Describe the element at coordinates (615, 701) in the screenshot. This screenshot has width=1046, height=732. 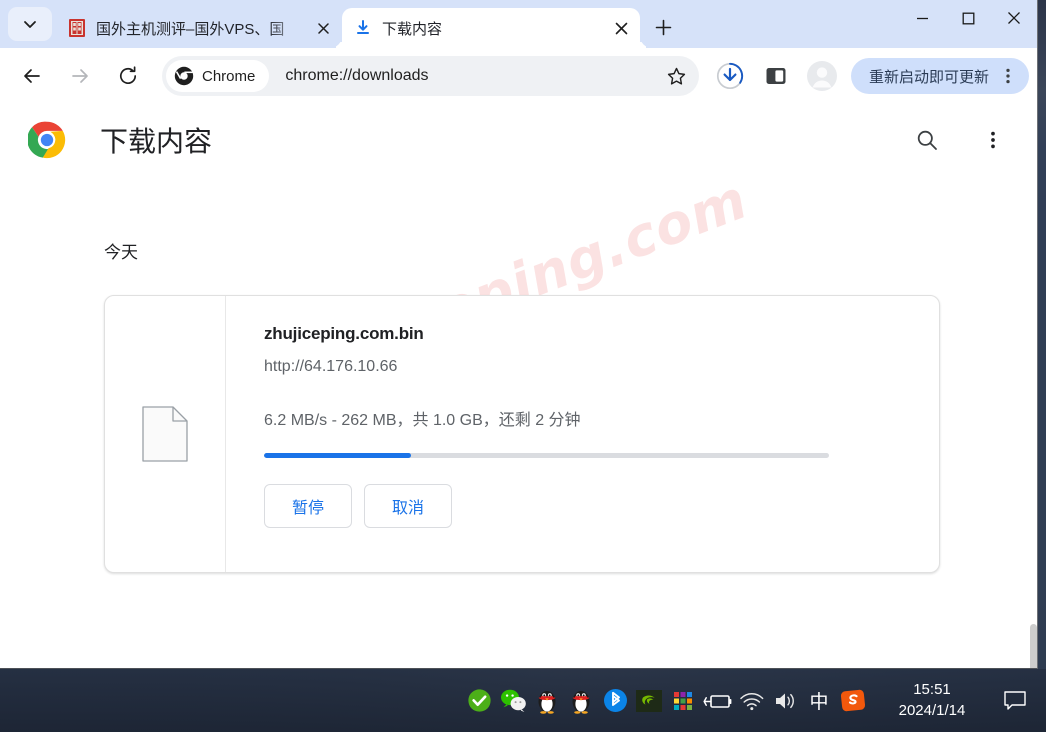
I see `bluetooth-icon` at that location.